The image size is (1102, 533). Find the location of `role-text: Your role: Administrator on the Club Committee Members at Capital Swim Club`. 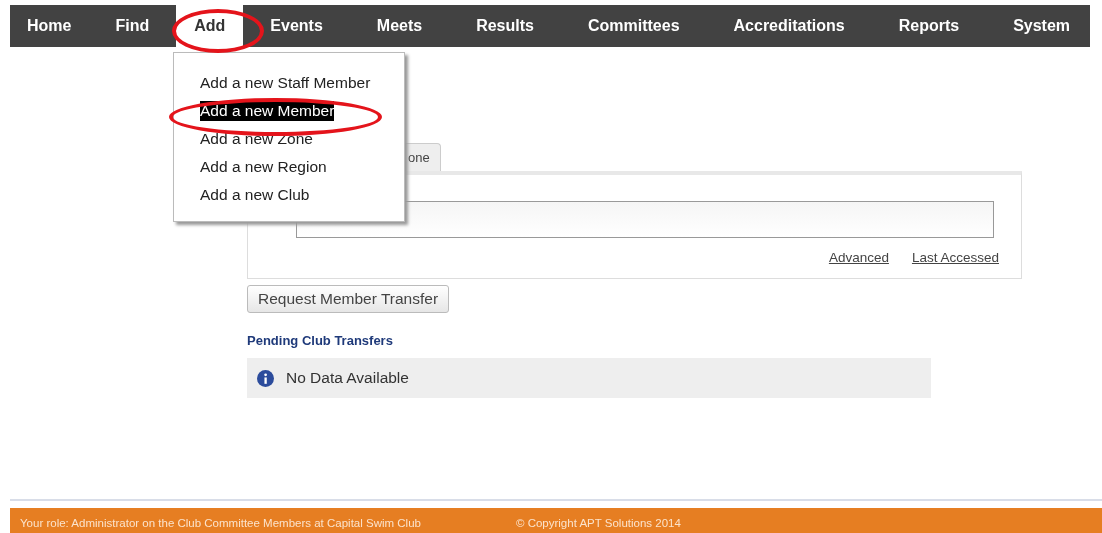

role-text: Your role: Administrator on the Club Committee Members at Capital Swim Club is located at coordinates (220, 523).